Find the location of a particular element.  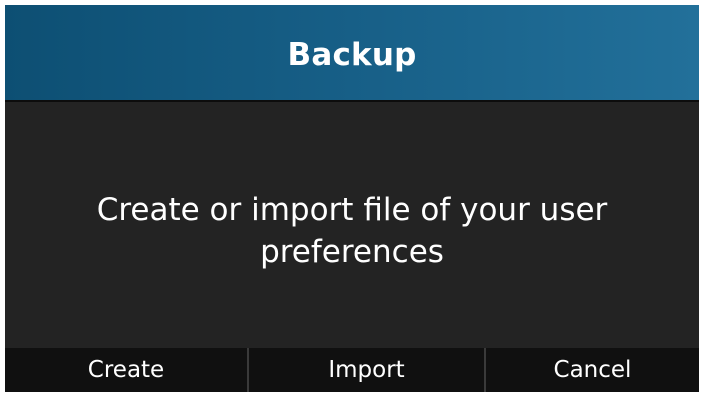

softkey-bar: Create Import Cancel is located at coordinates (352, 370).